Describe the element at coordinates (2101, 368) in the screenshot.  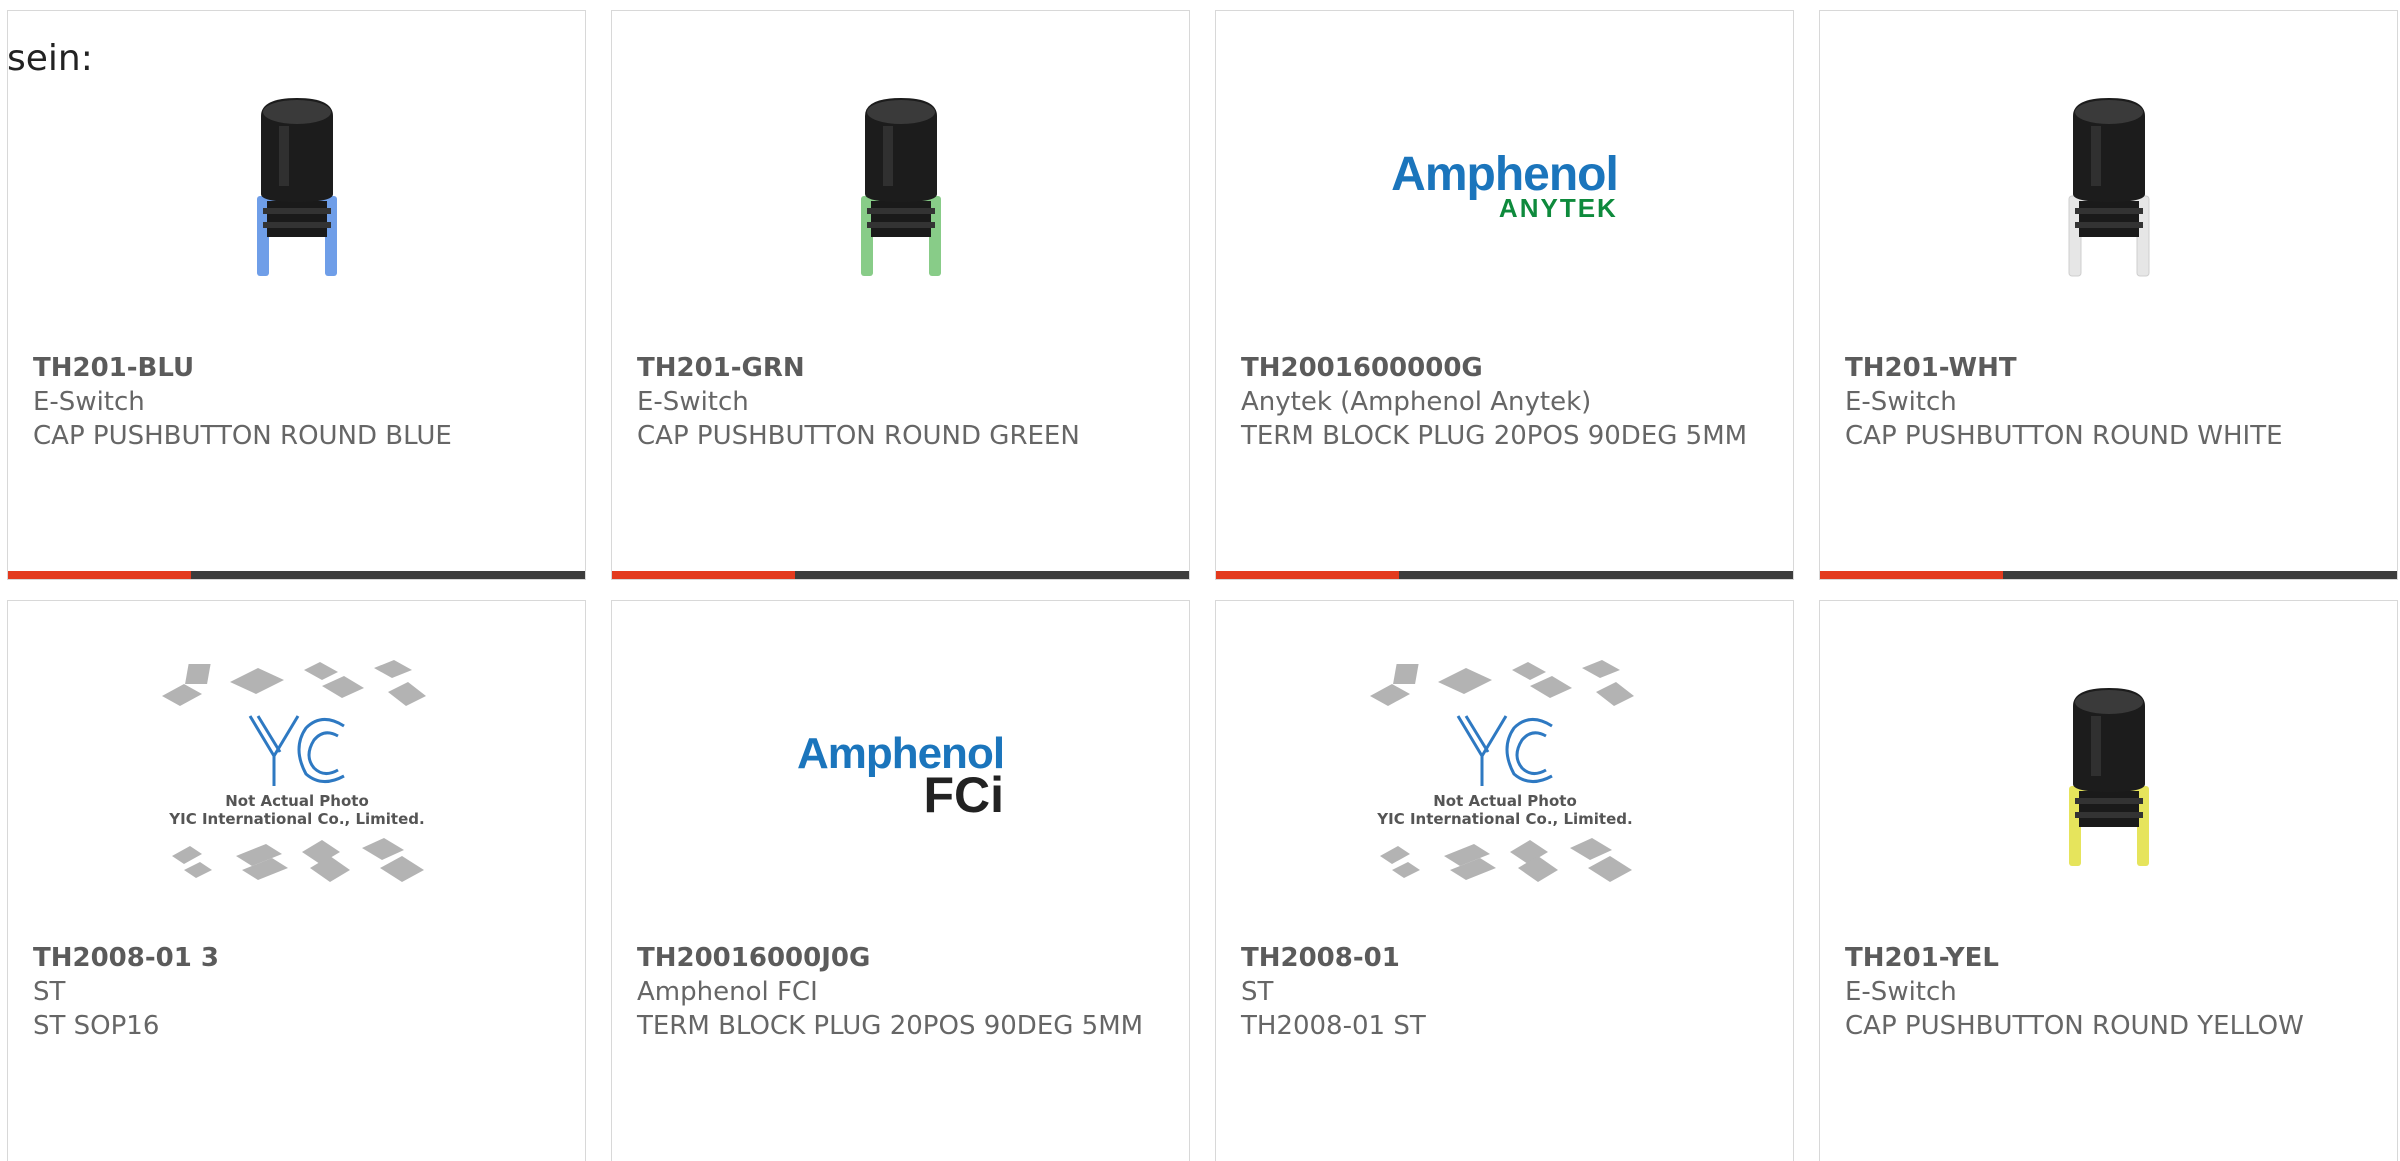
I see `part-number: TH201-WHT` at that location.